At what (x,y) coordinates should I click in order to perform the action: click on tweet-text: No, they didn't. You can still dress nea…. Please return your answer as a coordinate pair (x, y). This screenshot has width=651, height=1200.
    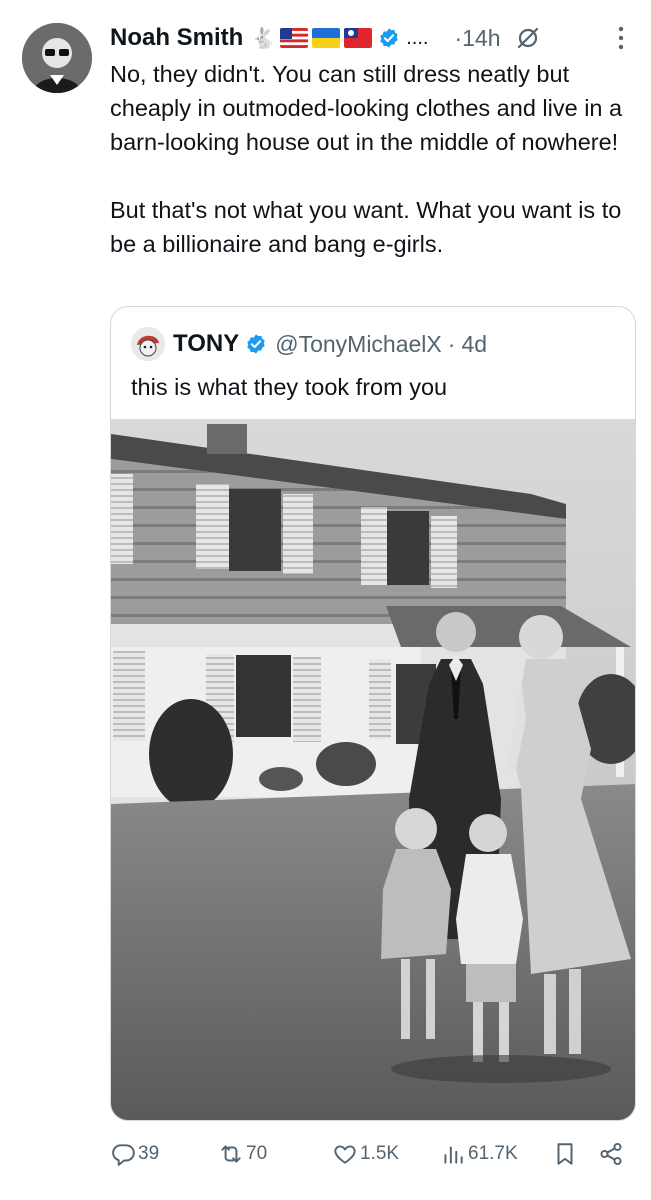
    Looking at the image, I should click on (366, 159).